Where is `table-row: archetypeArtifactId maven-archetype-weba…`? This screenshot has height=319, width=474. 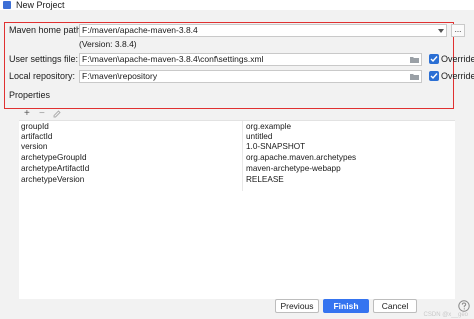 table-row: archetypeArtifactId maven-archetype-weba… is located at coordinates (237, 169).